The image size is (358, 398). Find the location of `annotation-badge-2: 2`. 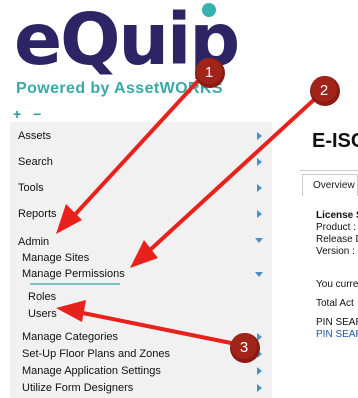

annotation-badge-2: 2 is located at coordinates (325, 91).